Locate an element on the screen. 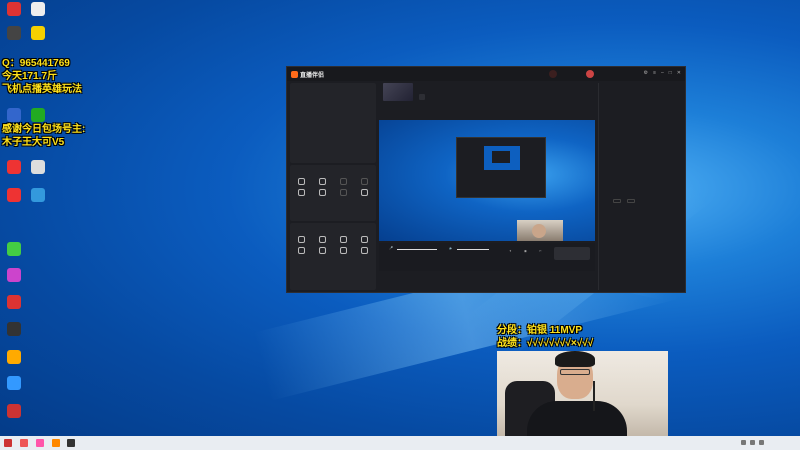  nested-app-preview is located at coordinates (501, 167).